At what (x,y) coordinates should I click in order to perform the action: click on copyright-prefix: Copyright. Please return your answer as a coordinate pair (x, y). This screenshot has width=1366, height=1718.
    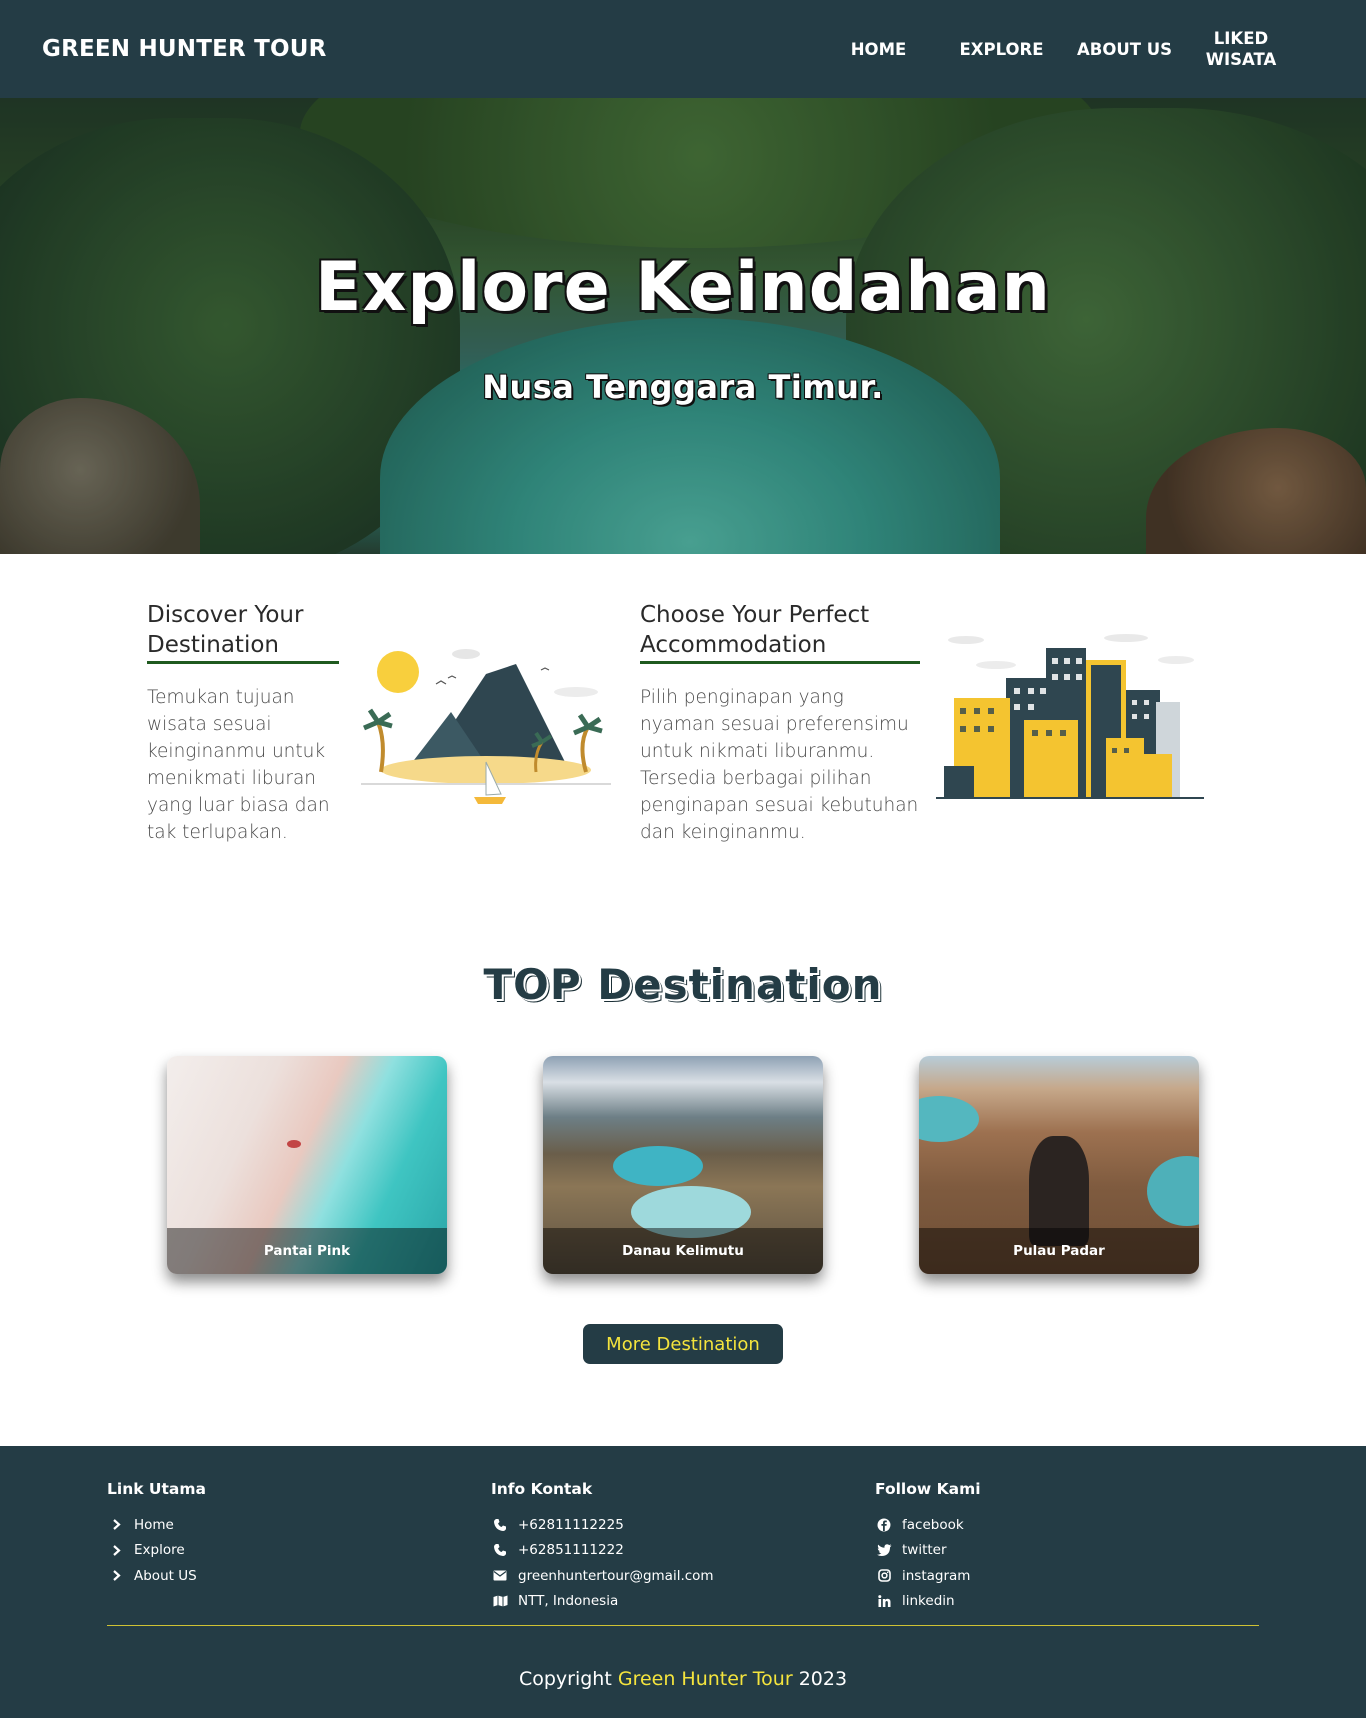
    Looking at the image, I should click on (565, 1679).